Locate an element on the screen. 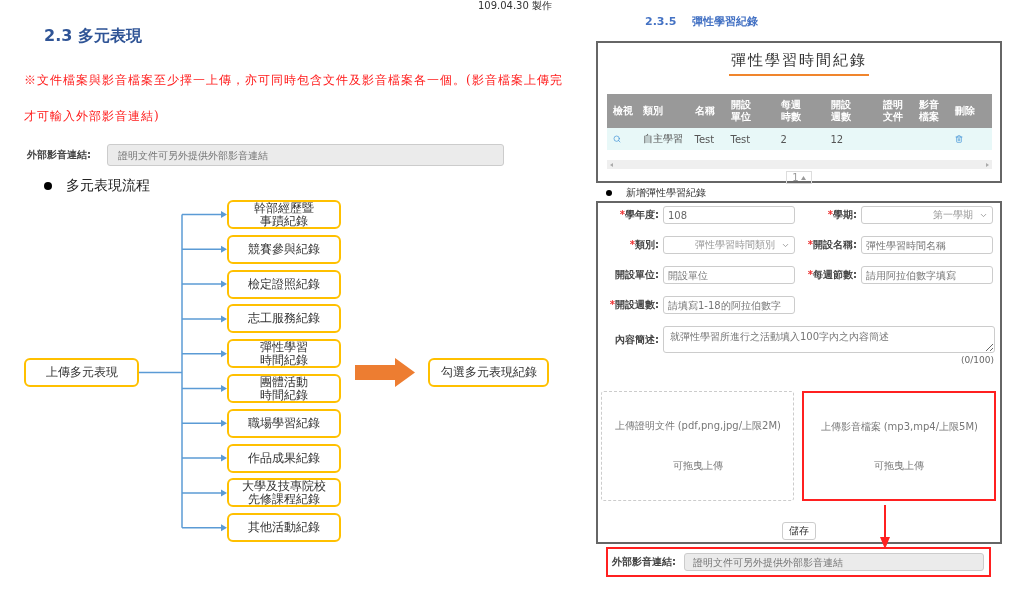 Image resolution: width=1024 pixels, height=598 pixels. caret-up-icon is located at coordinates (803, 177).